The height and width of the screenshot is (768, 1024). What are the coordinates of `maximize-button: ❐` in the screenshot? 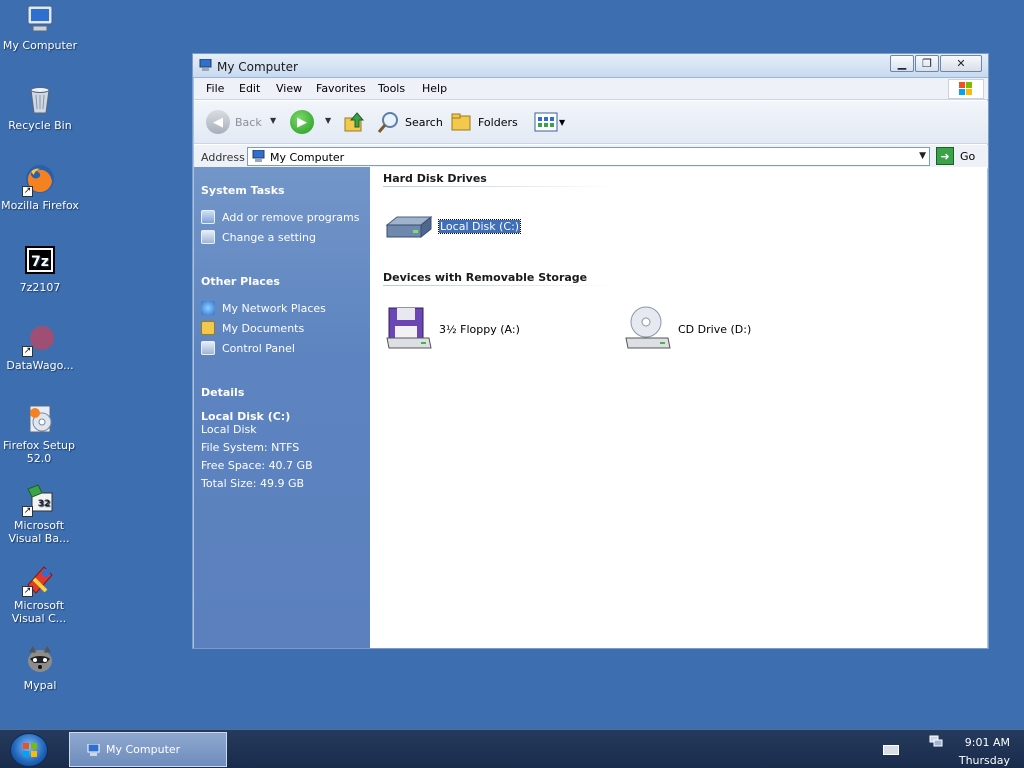 It's located at (927, 63).